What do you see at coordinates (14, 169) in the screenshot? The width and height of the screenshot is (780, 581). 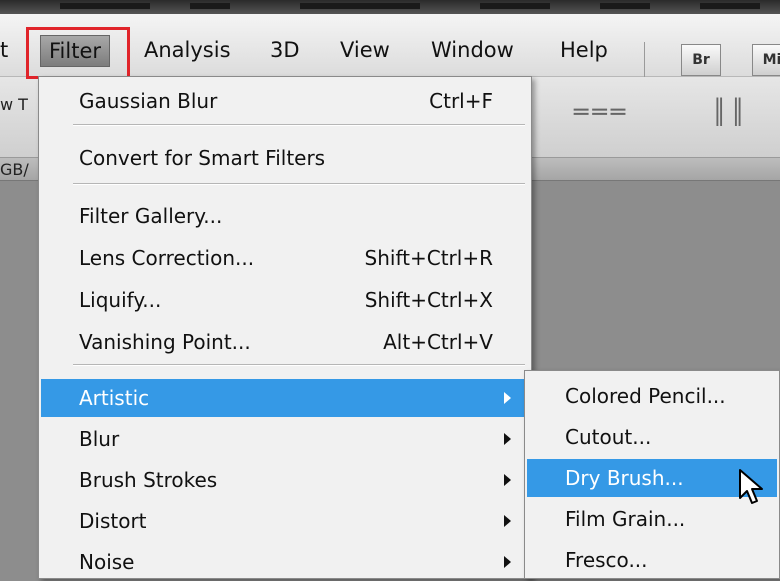 I see `document-tab-text: GB/` at bounding box center [14, 169].